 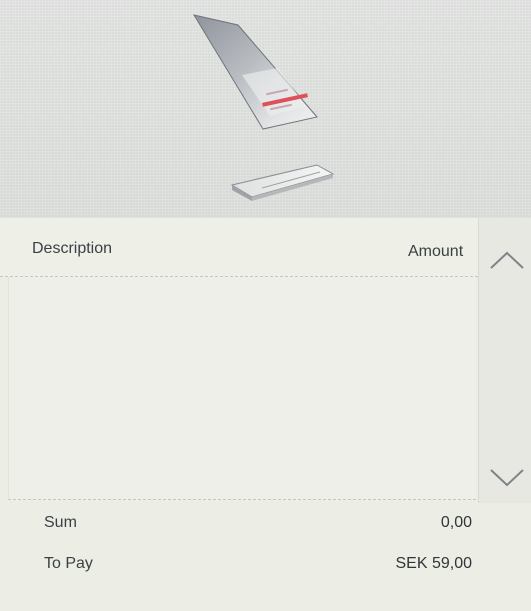 I want to click on sum-label: Sum, so click(x=60, y=522).